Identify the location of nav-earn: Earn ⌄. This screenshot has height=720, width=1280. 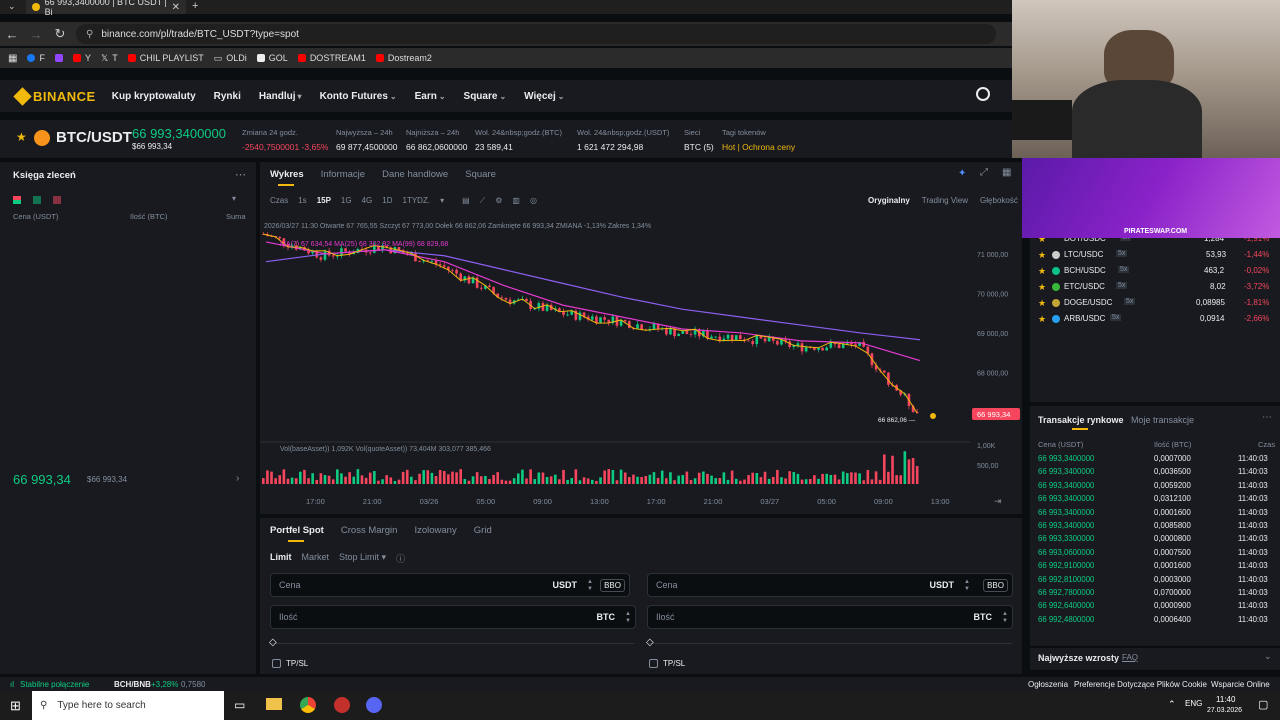
(430, 96).